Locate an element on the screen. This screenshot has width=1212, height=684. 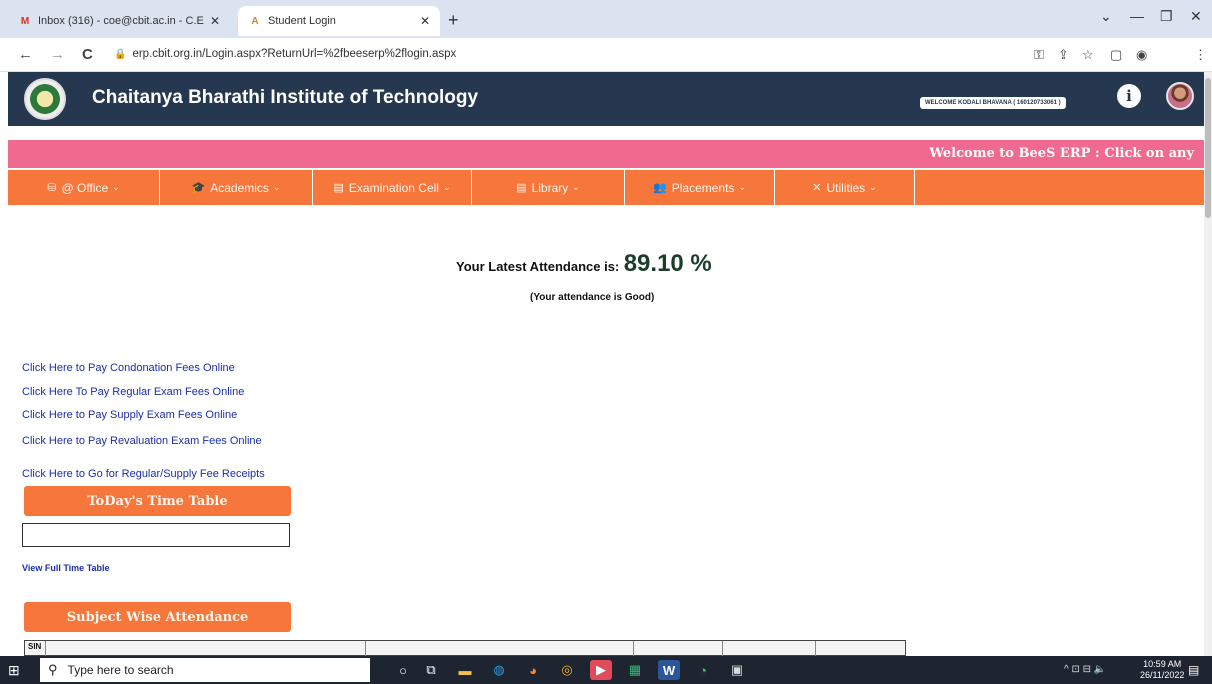
bookmark-star-icon: ☆ is located at coordinates (1088, 55).